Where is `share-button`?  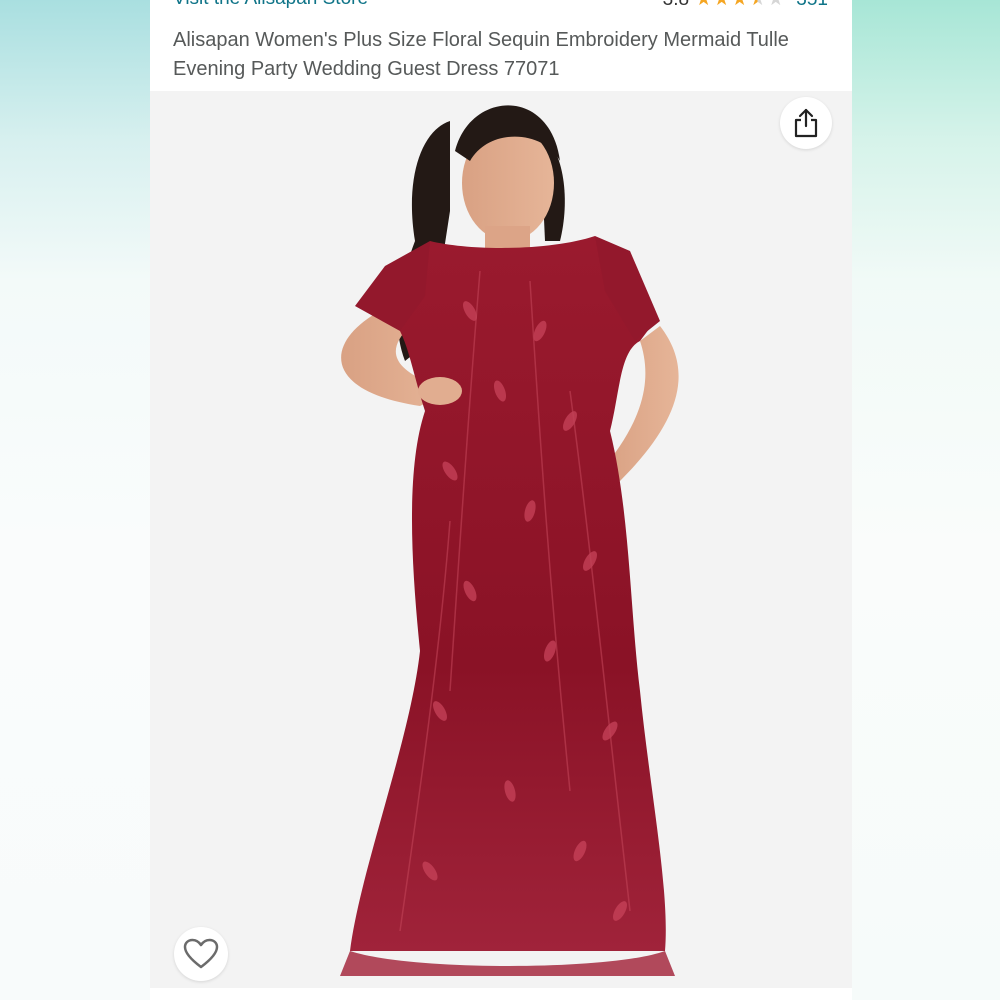 share-button is located at coordinates (806, 123).